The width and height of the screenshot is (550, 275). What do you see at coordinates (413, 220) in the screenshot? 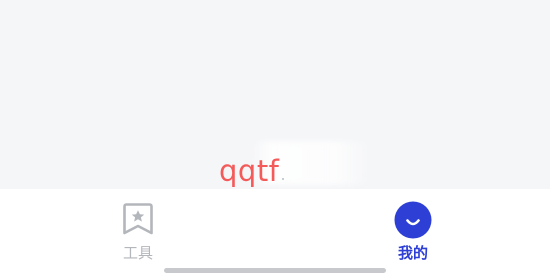
I see `smile-circle-icon` at bounding box center [413, 220].